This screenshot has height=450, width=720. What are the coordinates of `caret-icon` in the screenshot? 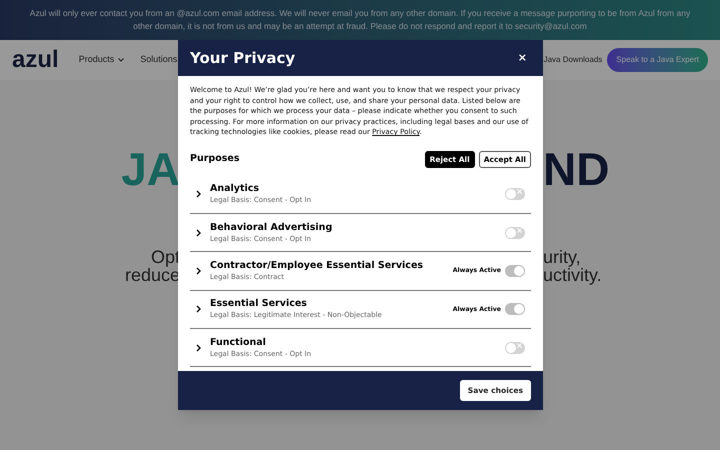 It's located at (121, 60).